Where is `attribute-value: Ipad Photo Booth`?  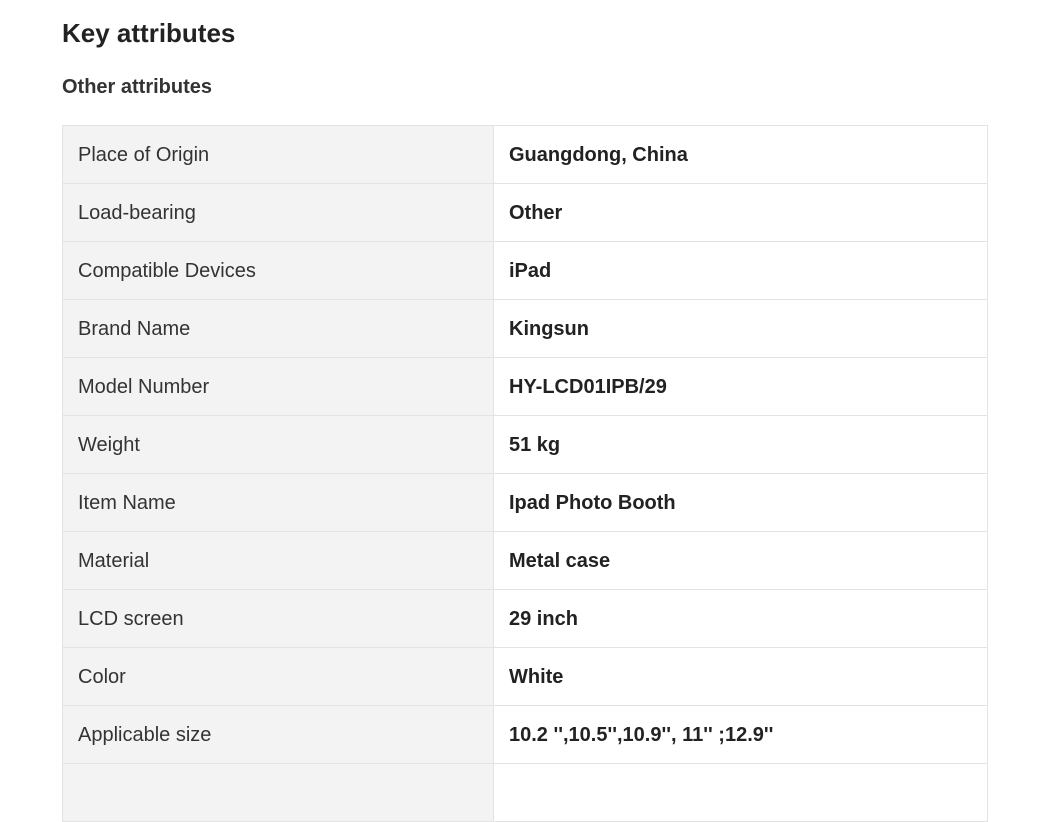
attribute-value: Ipad Photo Booth is located at coordinates (740, 502).